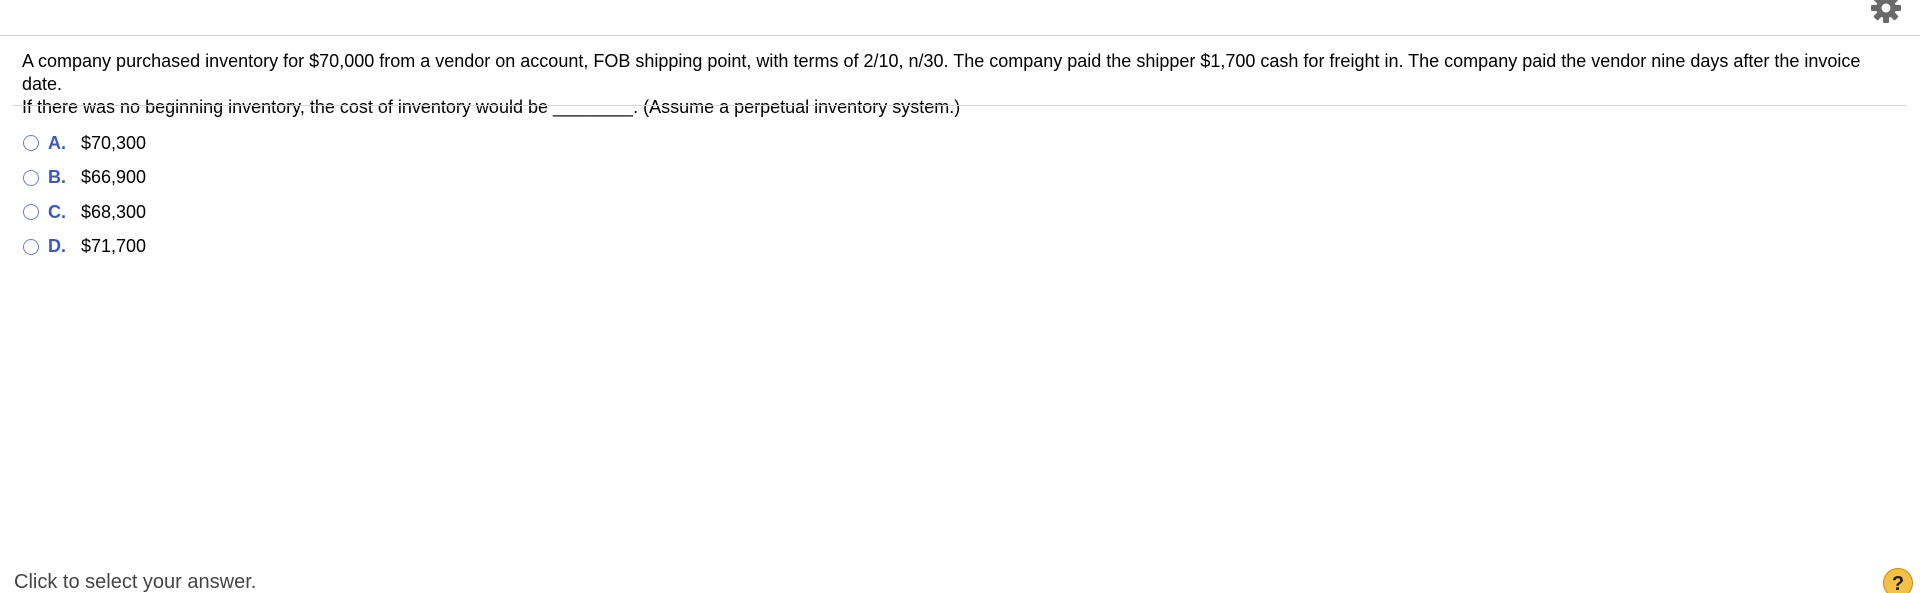 The height and width of the screenshot is (593, 1920). Describe the element at coordinates (57, 142) in the screenshot. I see `option-letter: A.` at that location.